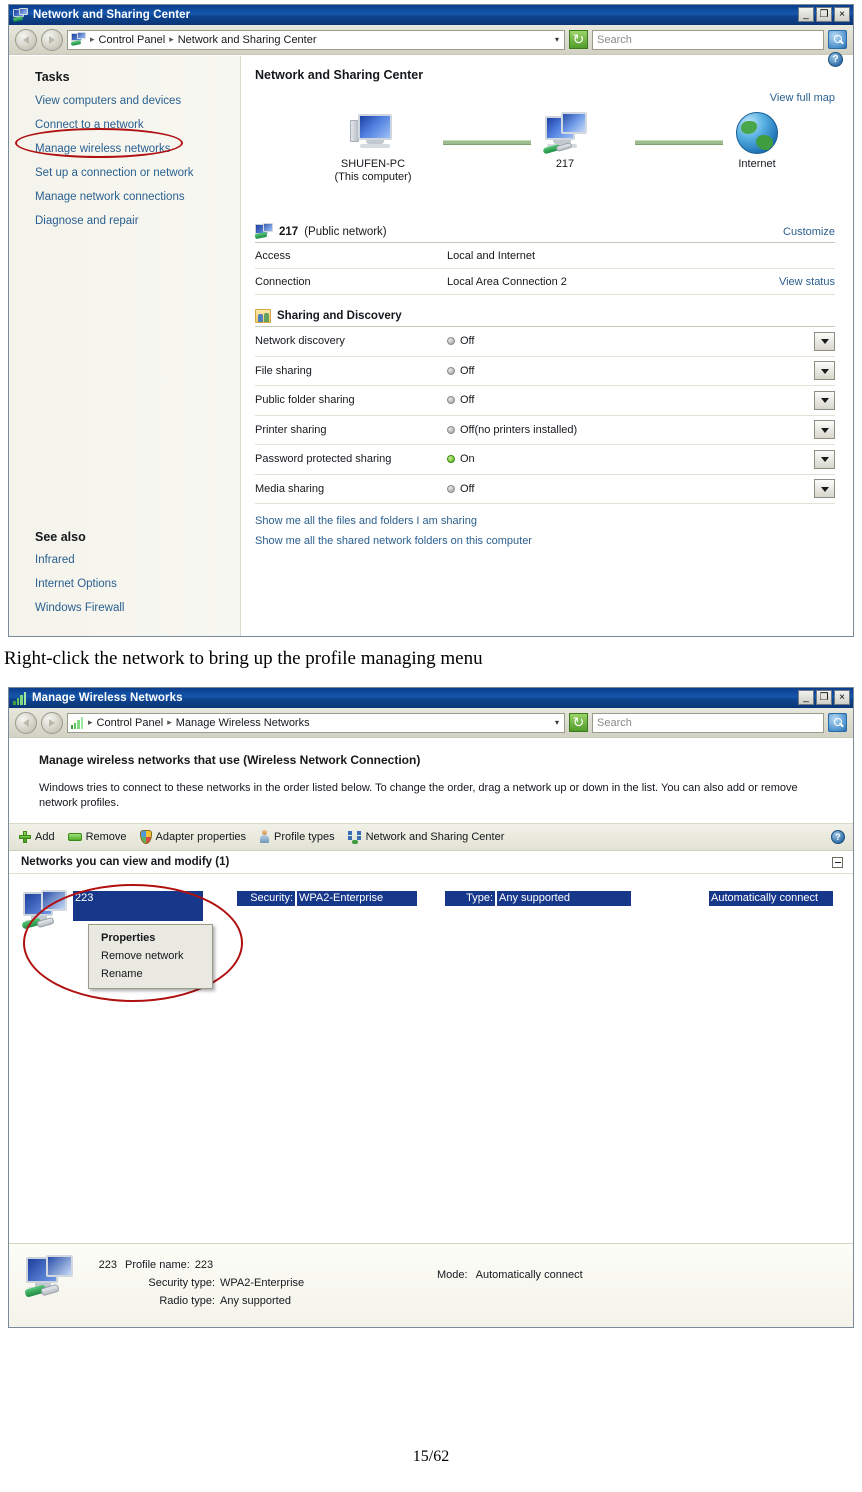 This screenshot has width=862, height=1492. What do you see at coordinates (452, 1275) in the screenshot?
I see `details-mode-label: Mode:` at bounding box center [452, 1275].